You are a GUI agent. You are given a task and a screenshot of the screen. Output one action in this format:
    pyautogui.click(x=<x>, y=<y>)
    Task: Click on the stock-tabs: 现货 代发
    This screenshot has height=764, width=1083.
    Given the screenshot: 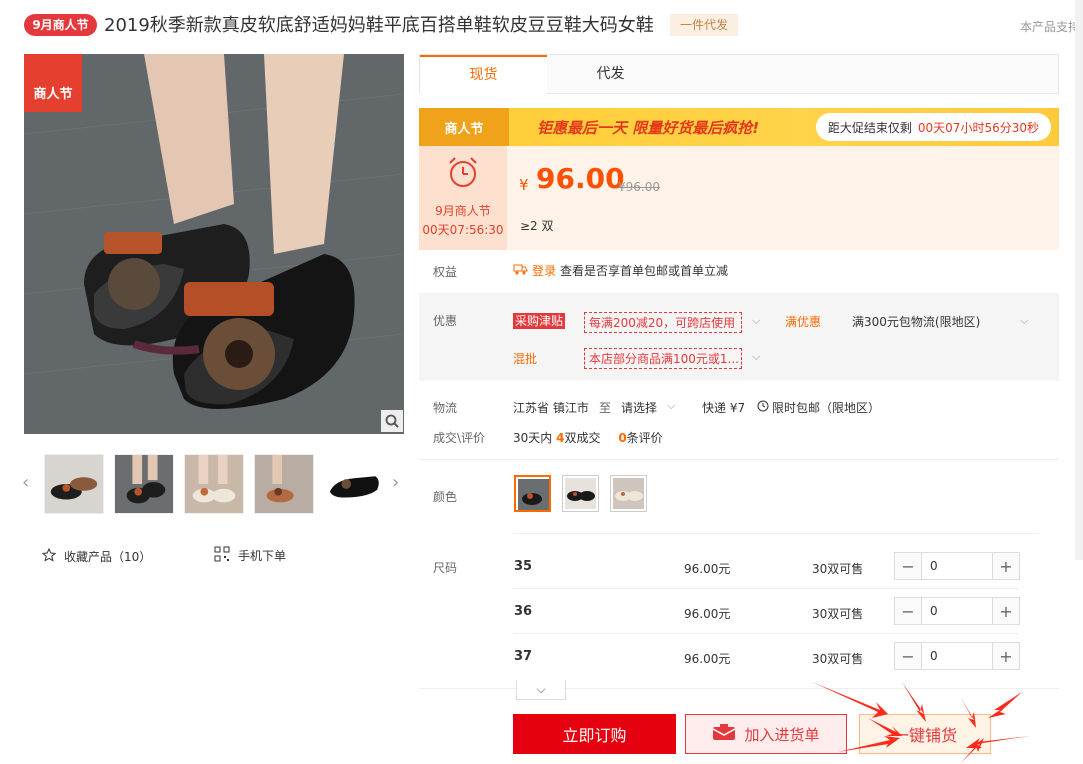 What is the action you would take?
    pyautogui.click(x=739, y=74)
    